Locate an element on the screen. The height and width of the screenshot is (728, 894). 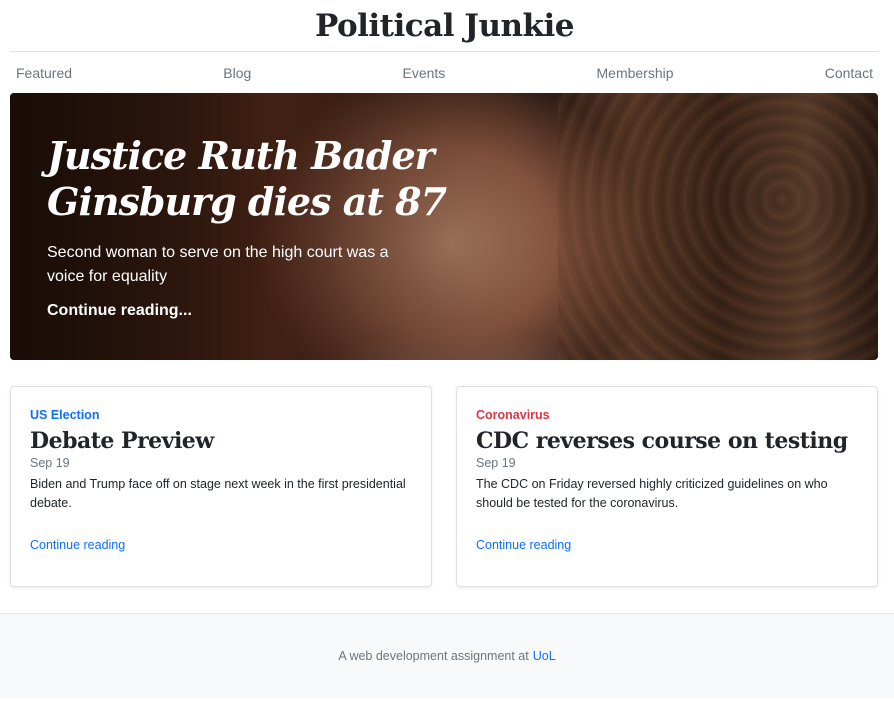
card-category: Coronavirus is located at coordinates (513, 415).